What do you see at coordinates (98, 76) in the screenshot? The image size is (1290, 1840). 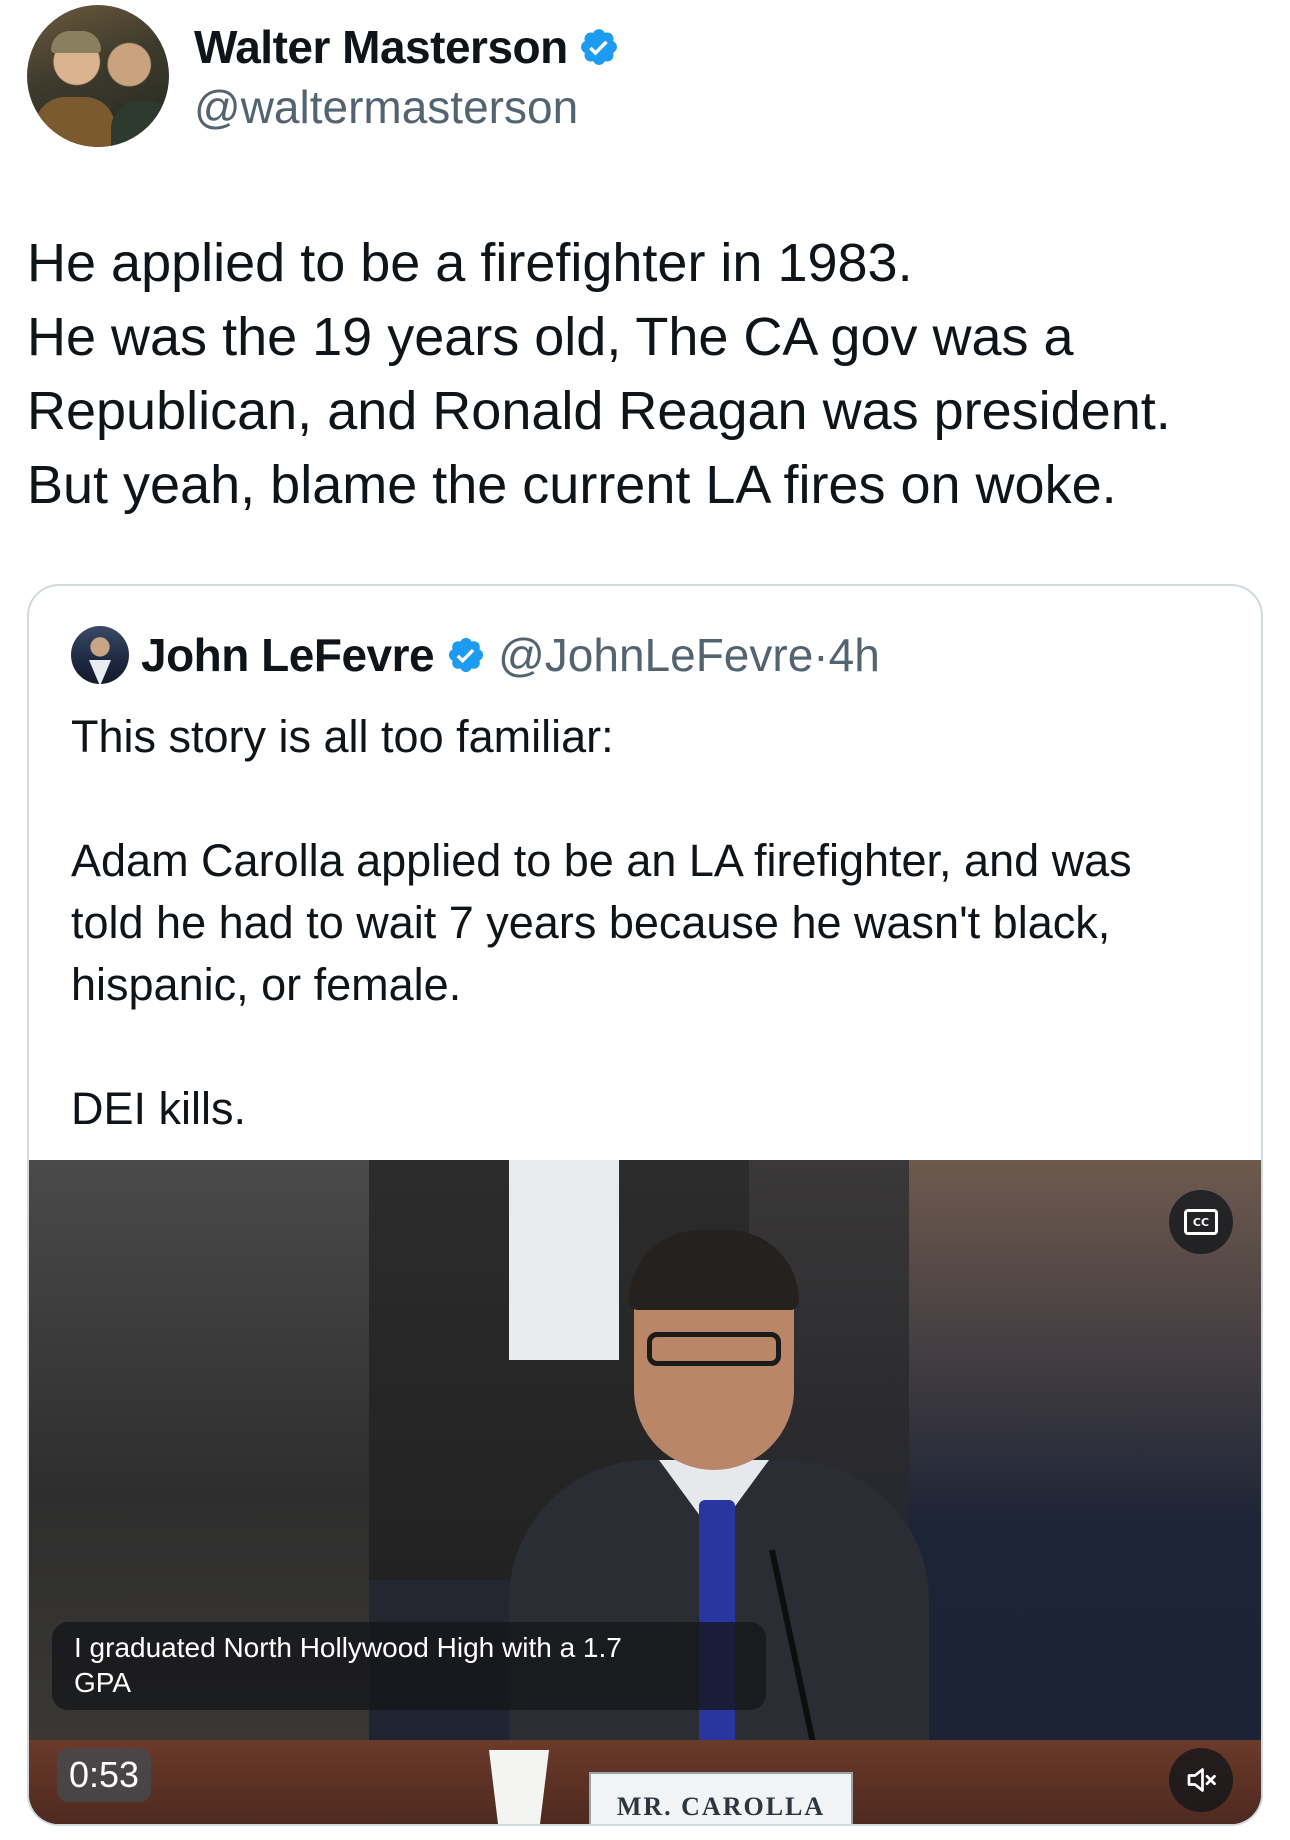 I see `author-avatar` at bounding box center [98, 76].